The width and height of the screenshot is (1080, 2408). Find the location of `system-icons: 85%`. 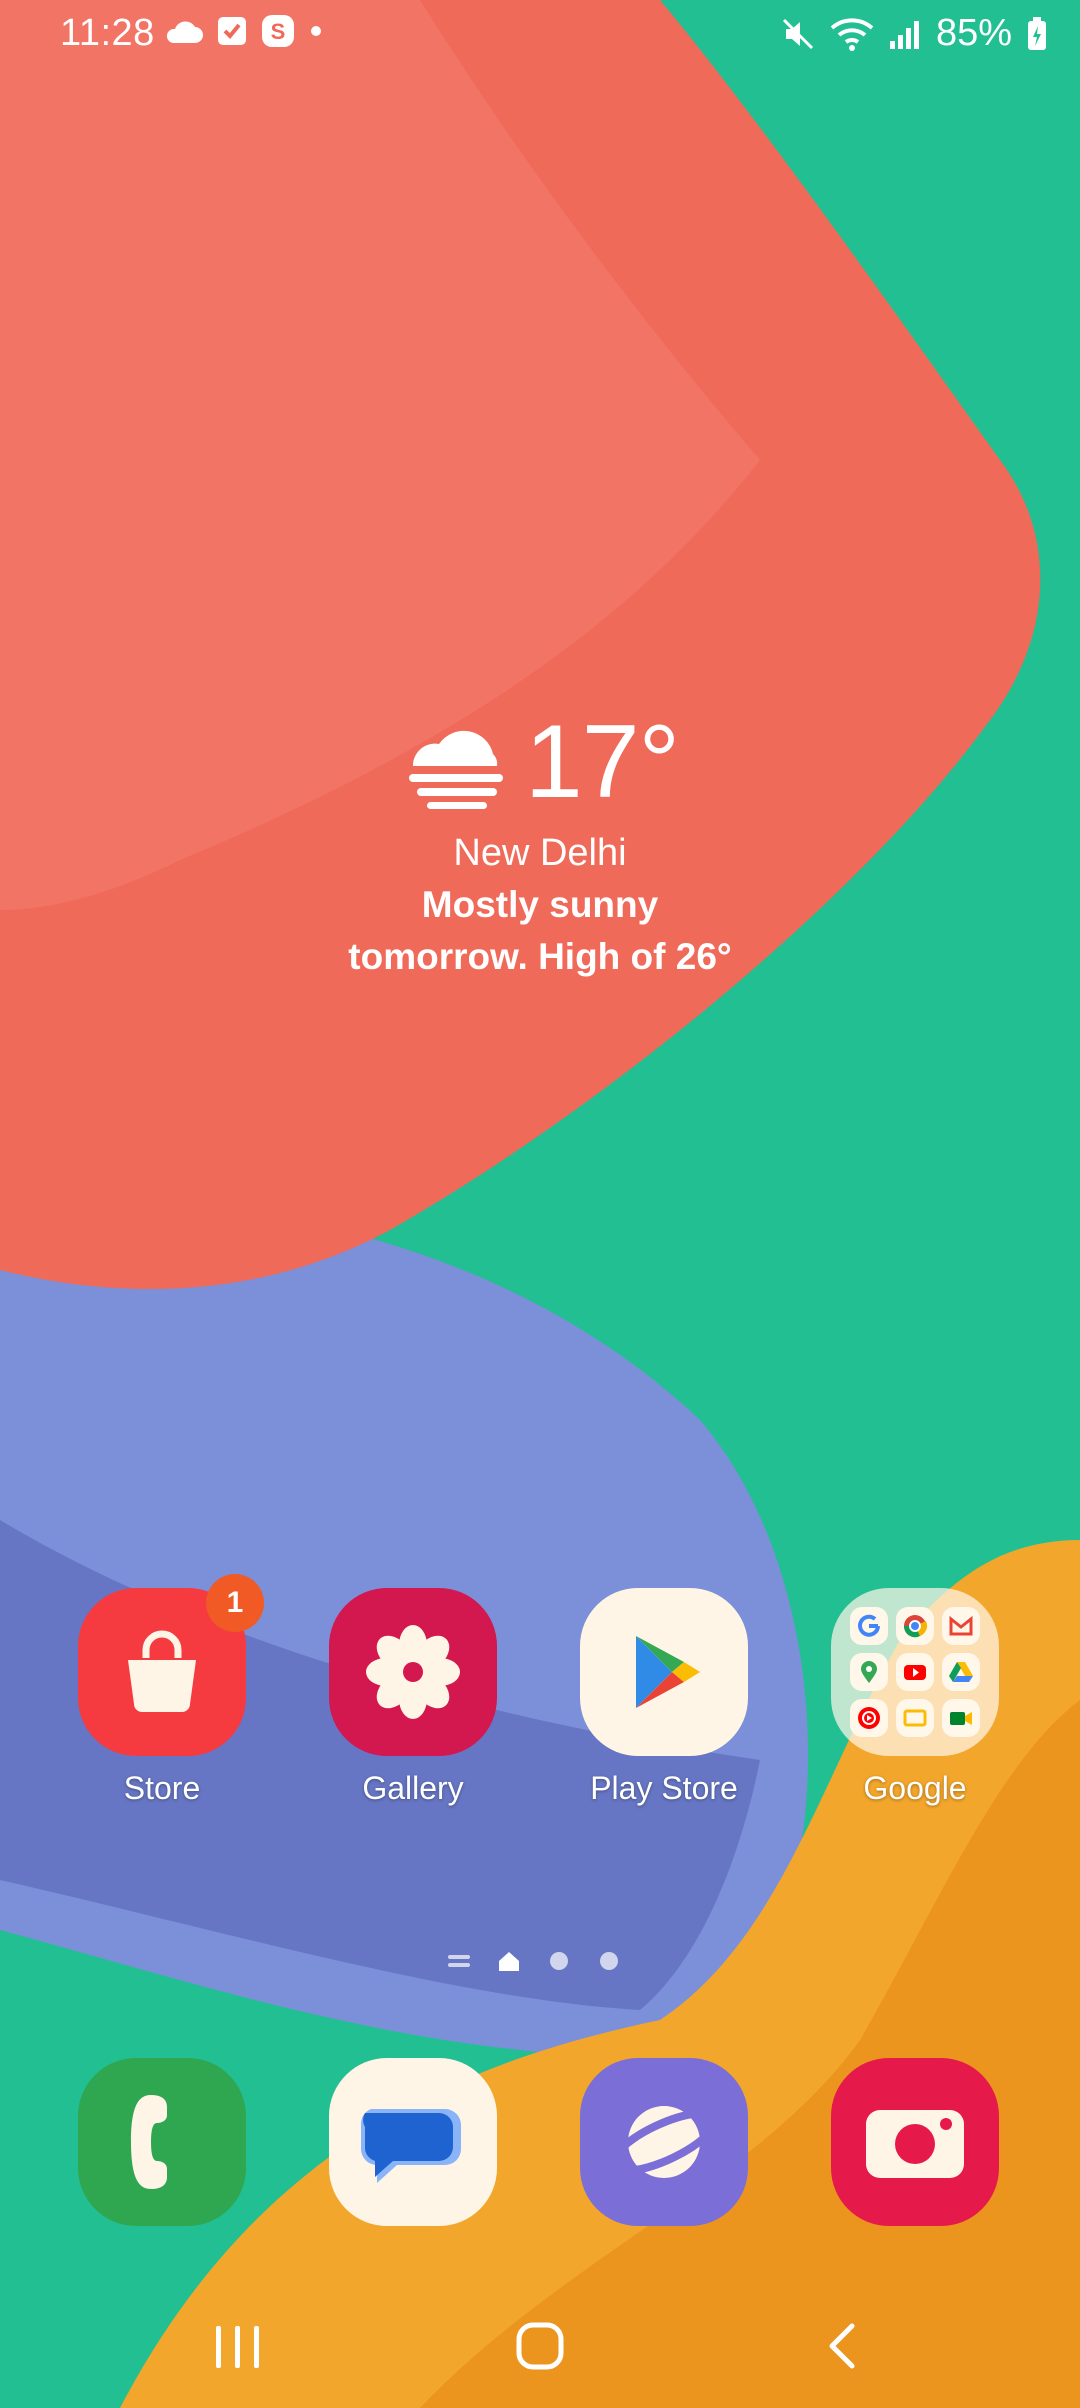

system-icons: 85% is located at coordinates (914, 33).